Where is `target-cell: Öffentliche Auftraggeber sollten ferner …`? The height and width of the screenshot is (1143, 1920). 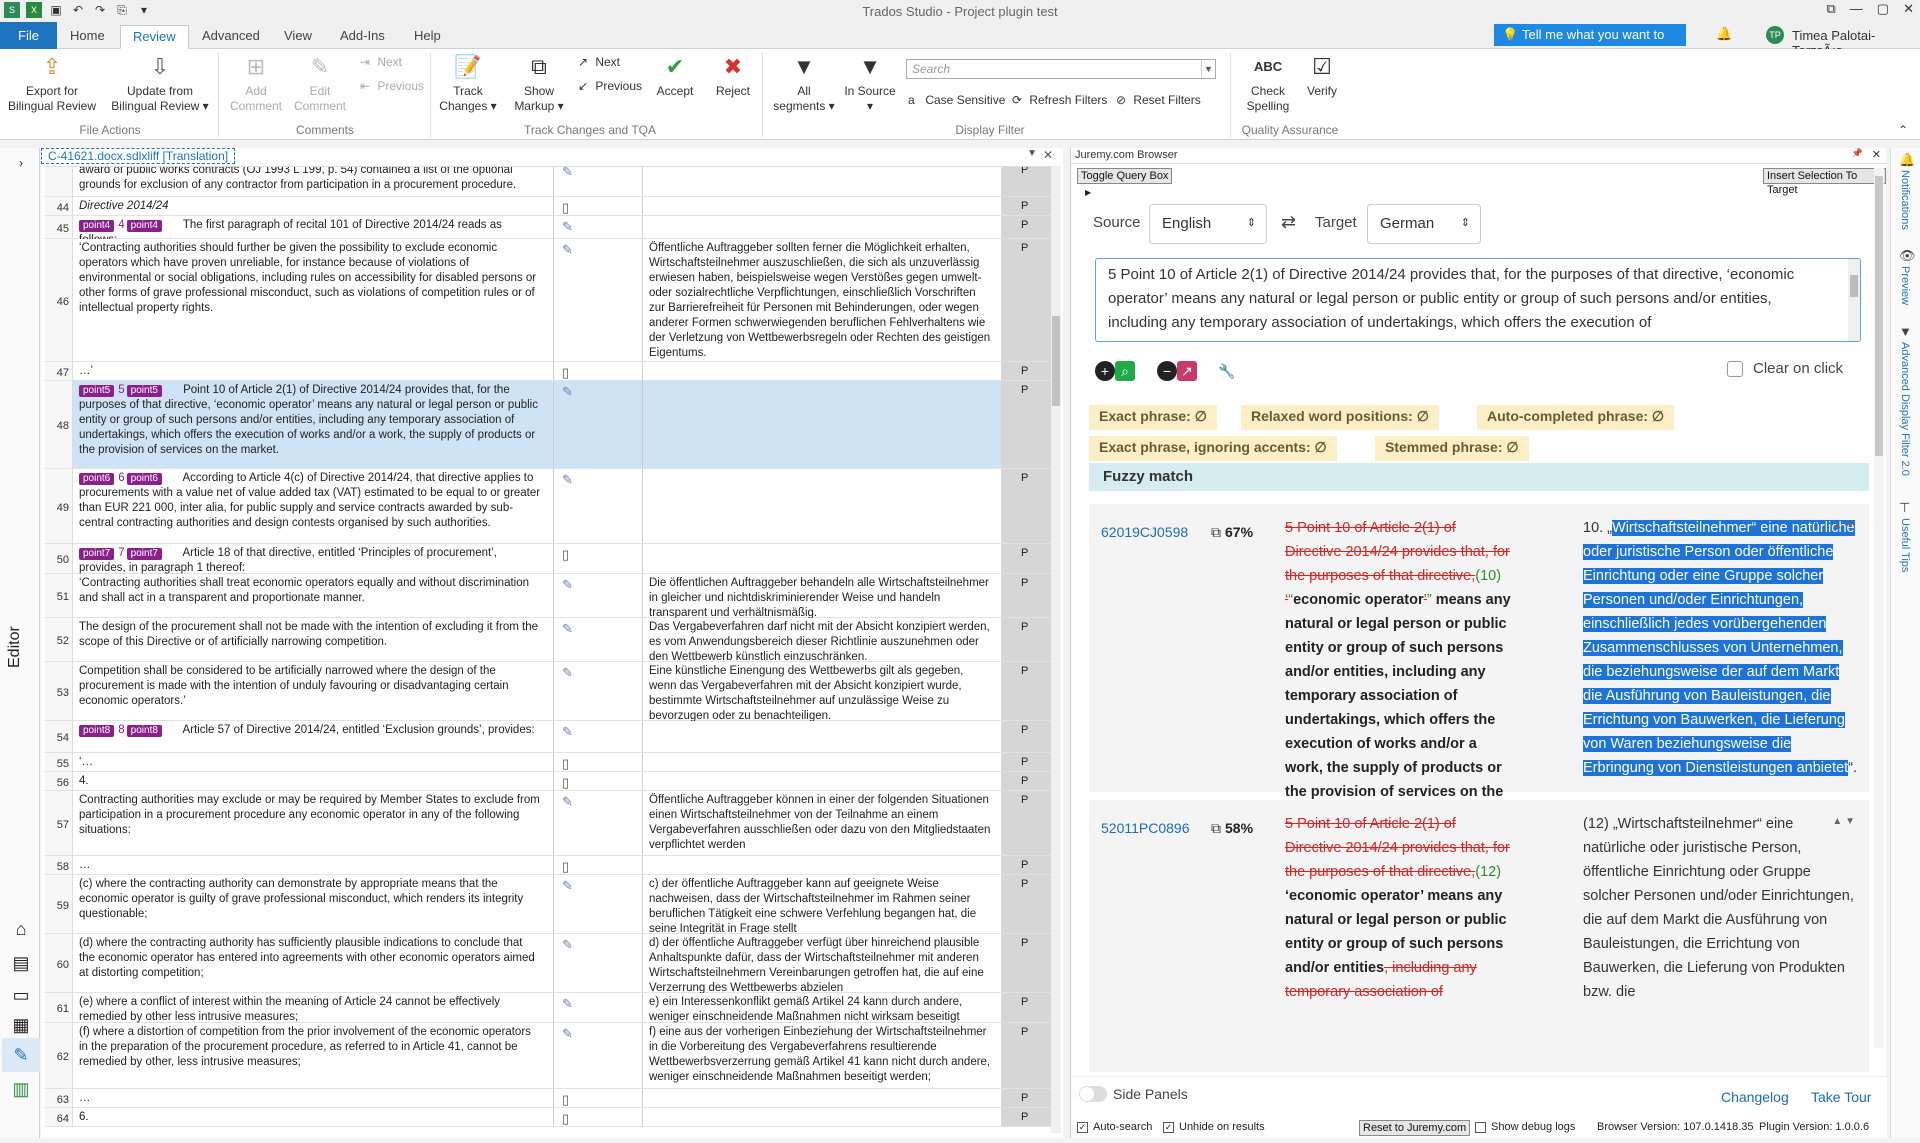
target-cell: Öffentliche Auftraggeber sollten ferner … is located at coordinates (820, 301).